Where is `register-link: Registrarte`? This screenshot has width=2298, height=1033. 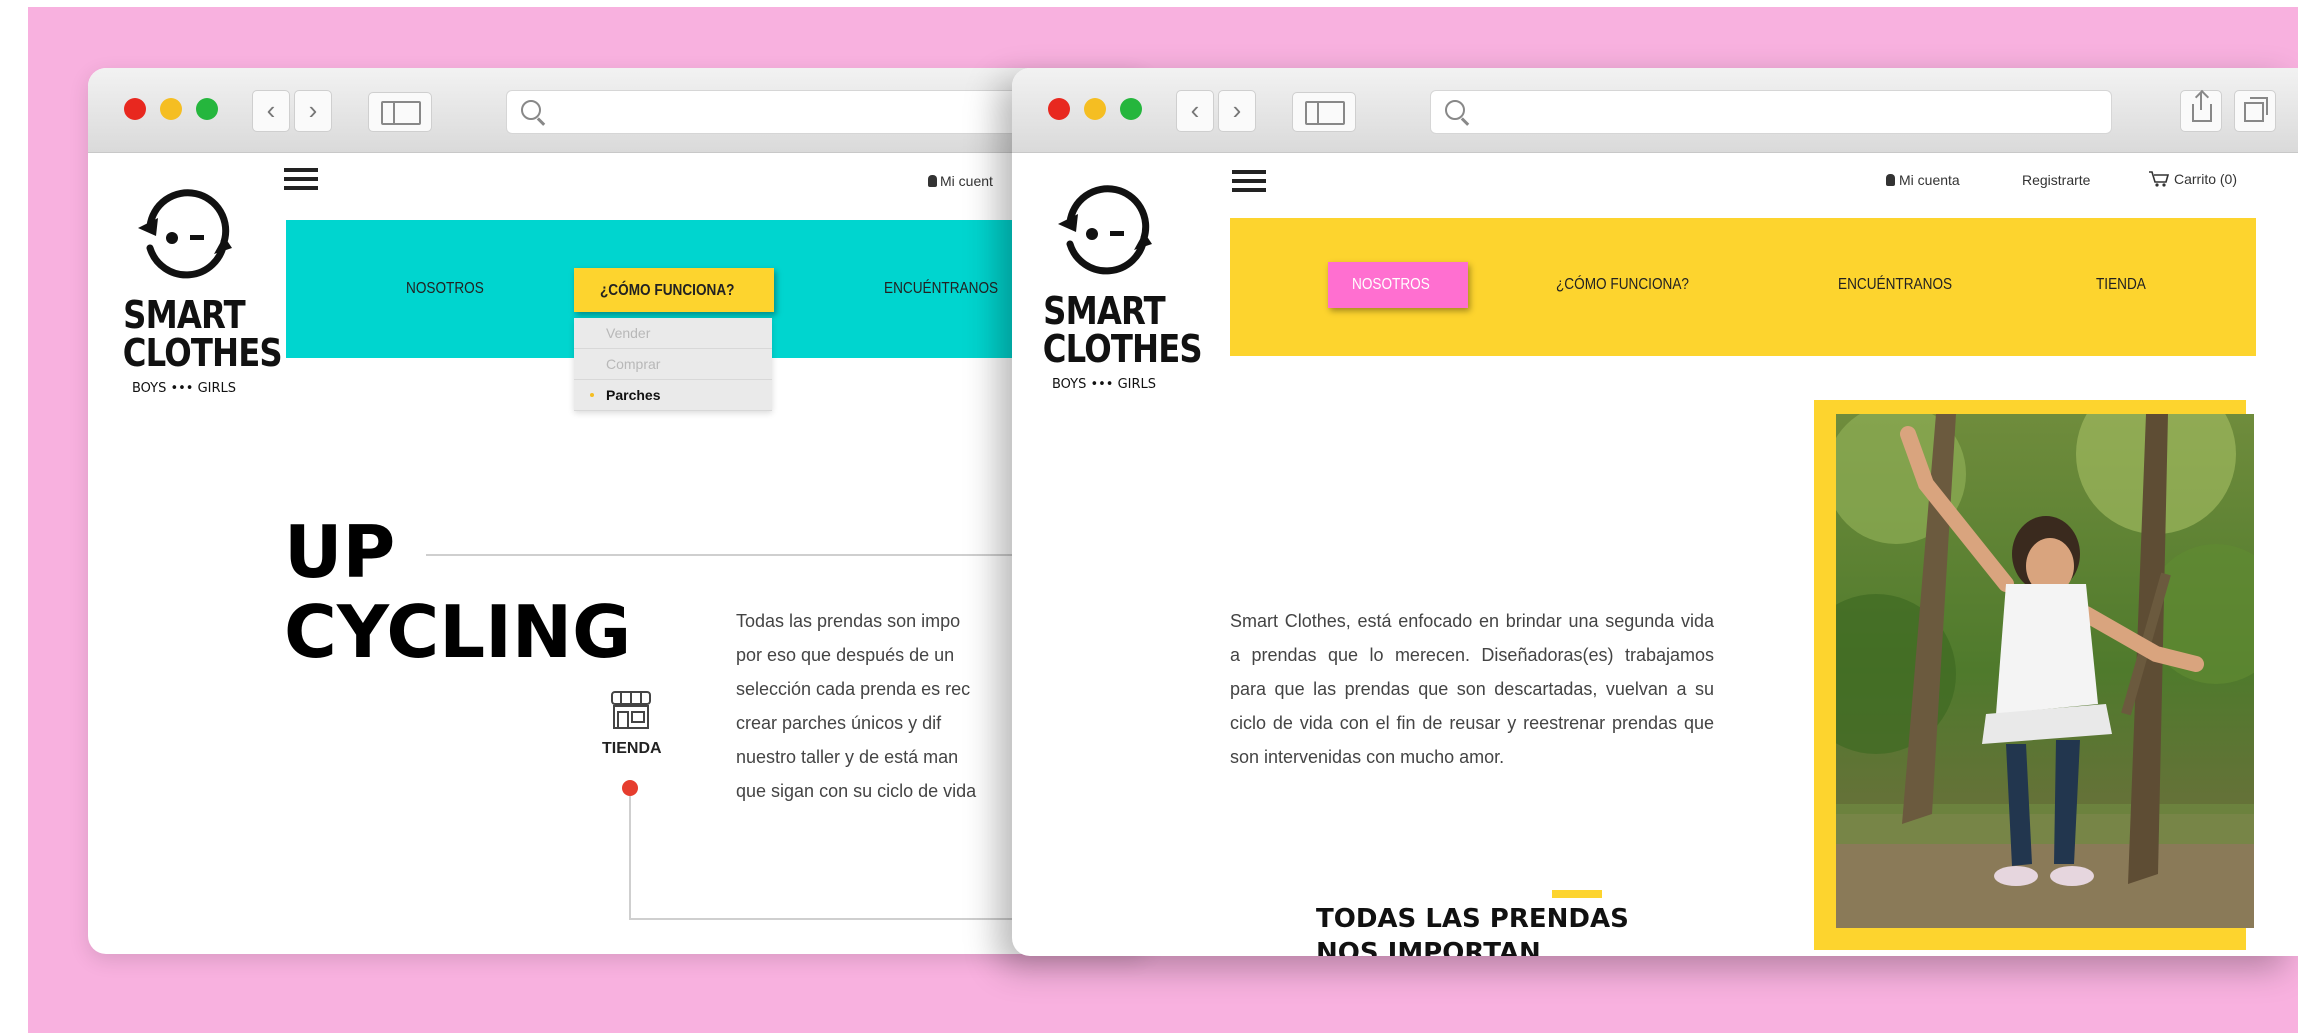
register-link: Registrarte is located at coordinates (2056, 180).